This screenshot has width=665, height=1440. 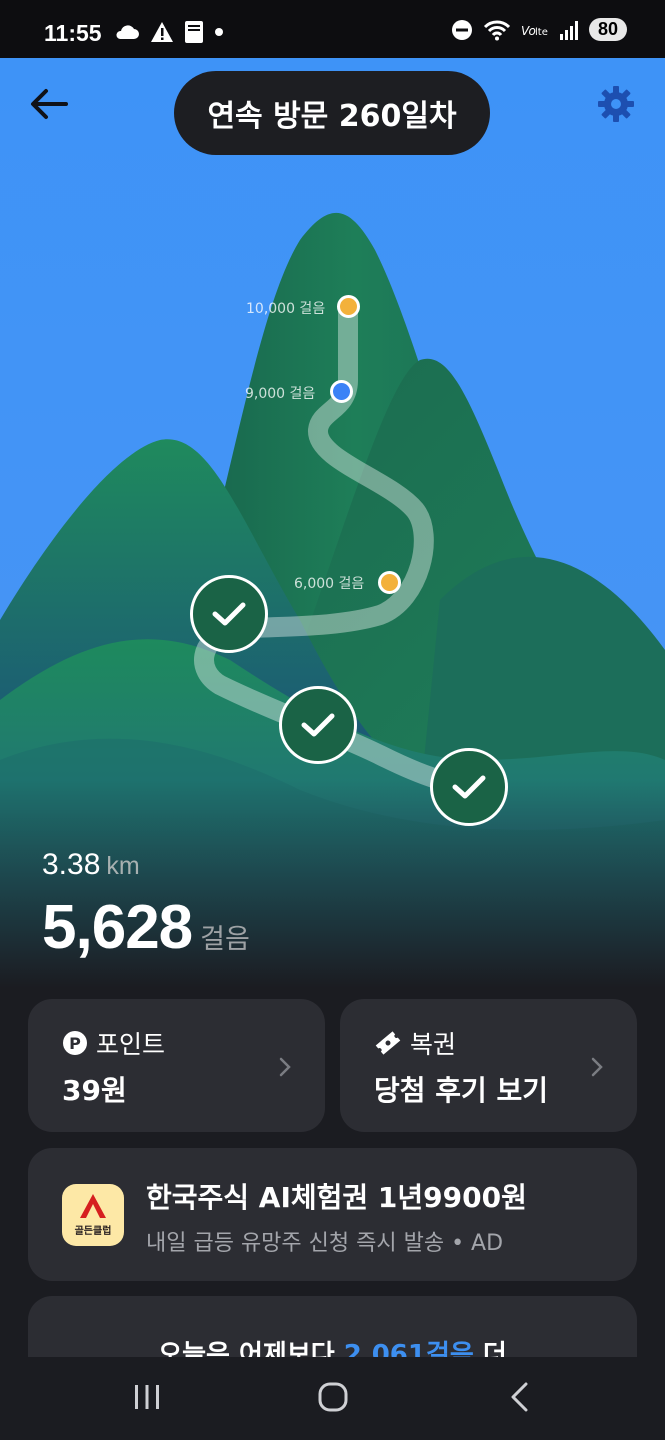 What do you see at coordinates (541, 32) in the screenshot?
I see `svg-text: lte` at bounding box center [541, 32].